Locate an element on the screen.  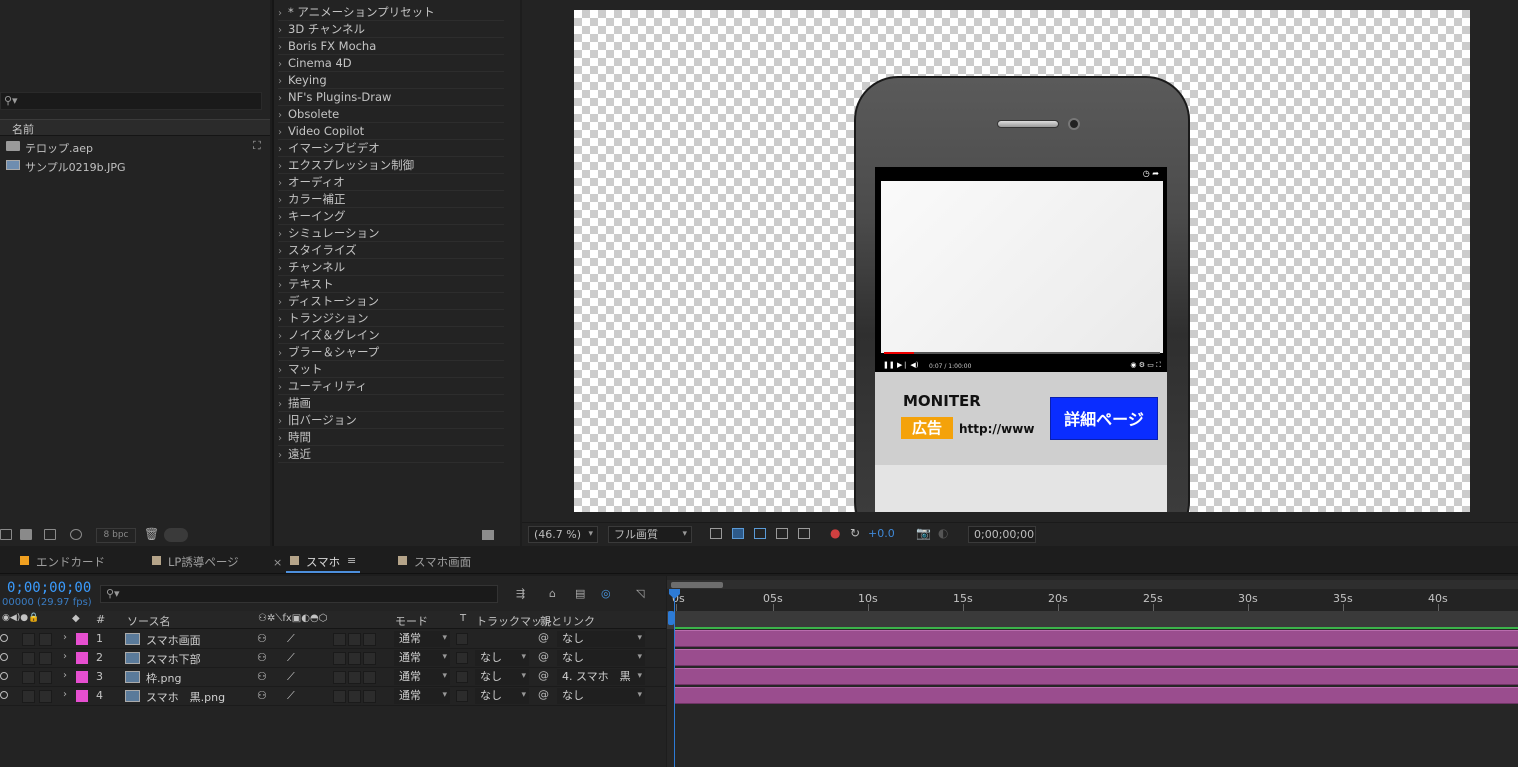
tab-endcard: エンドカード is located at coordinates (62, 562).